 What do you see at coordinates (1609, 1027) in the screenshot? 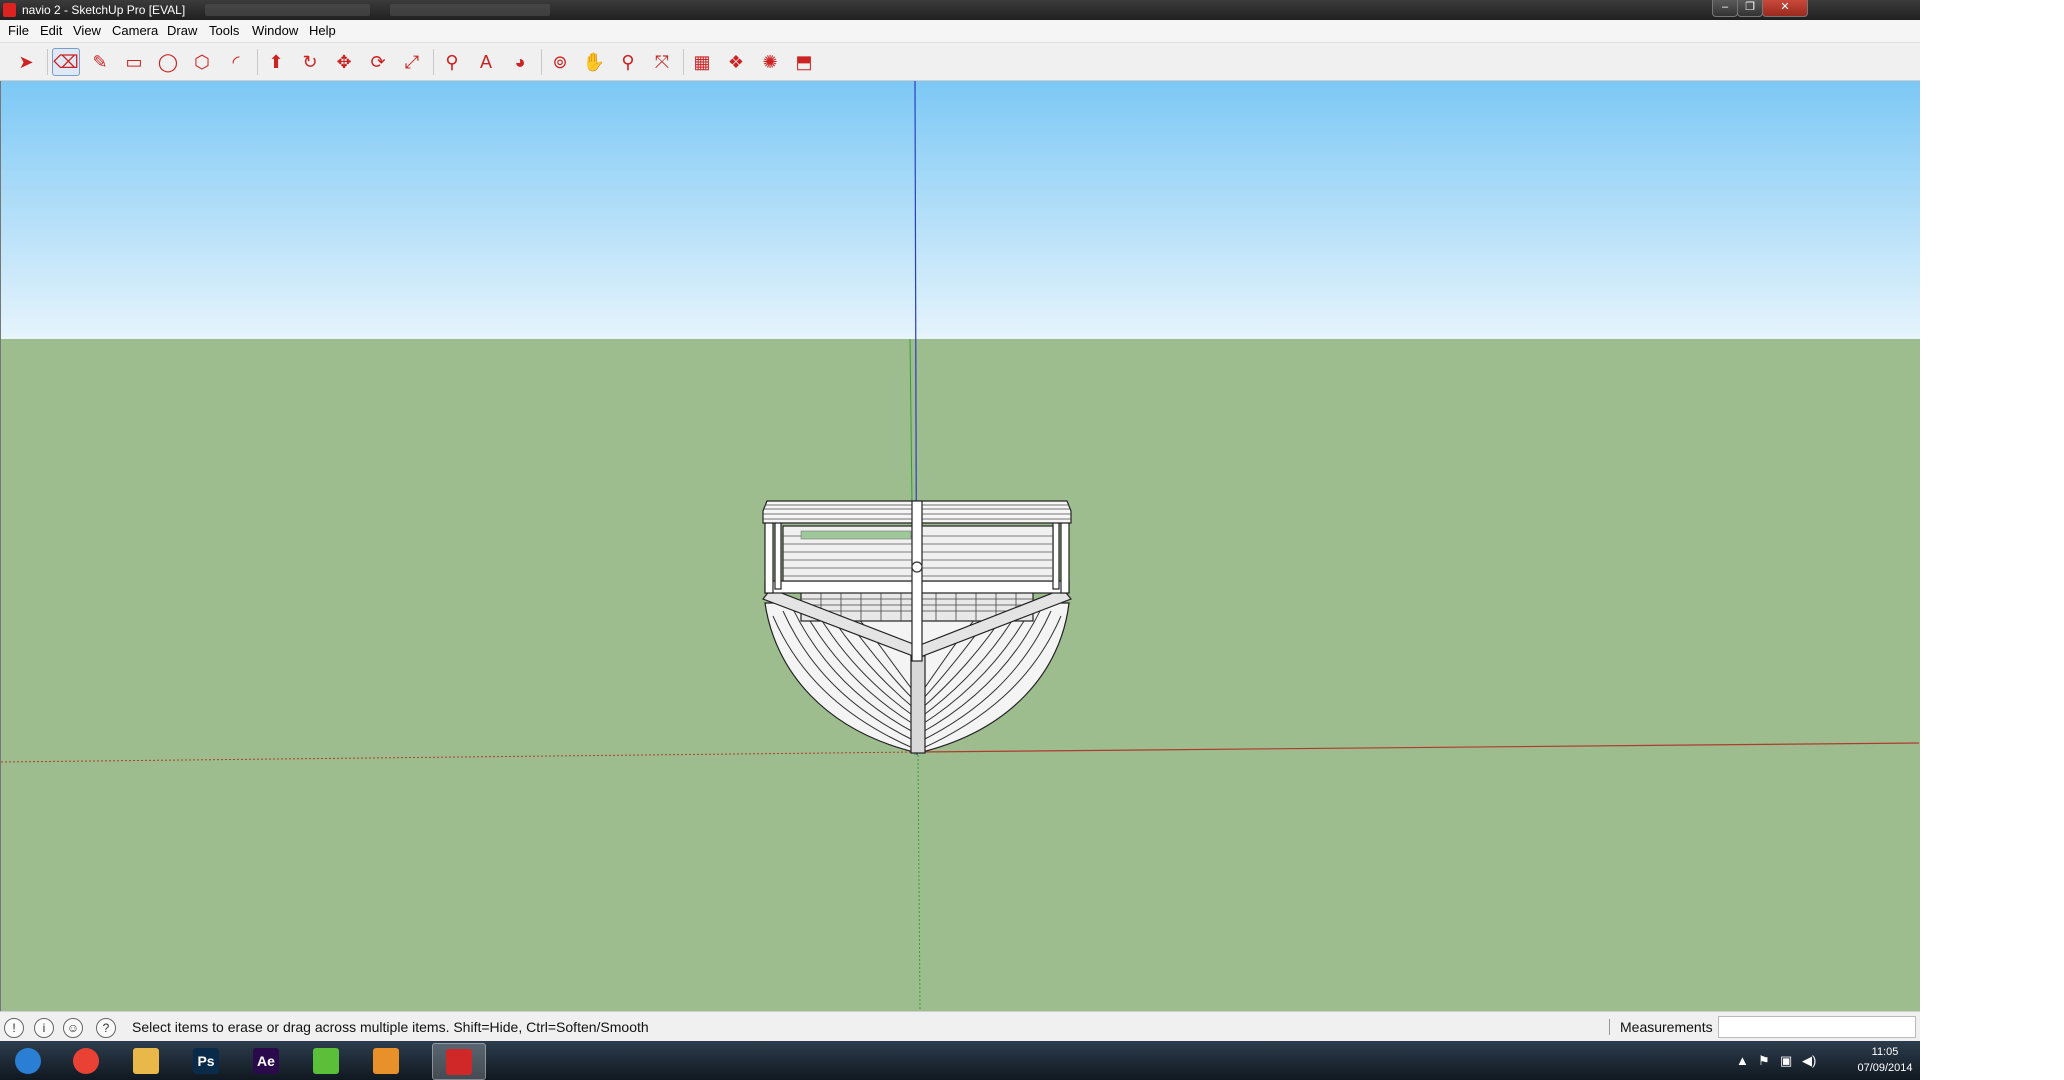
I see `divider` at bounding box center [1609, 1027].